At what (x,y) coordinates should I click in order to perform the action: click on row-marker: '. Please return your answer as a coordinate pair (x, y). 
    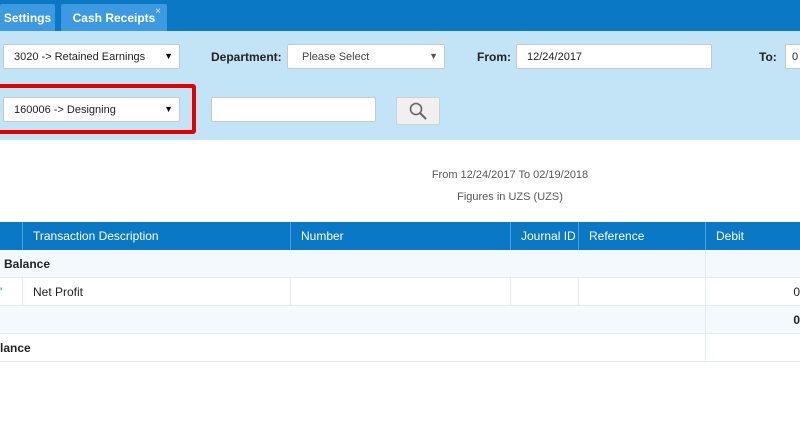
    Looking at the image, I should click on (1, 291).